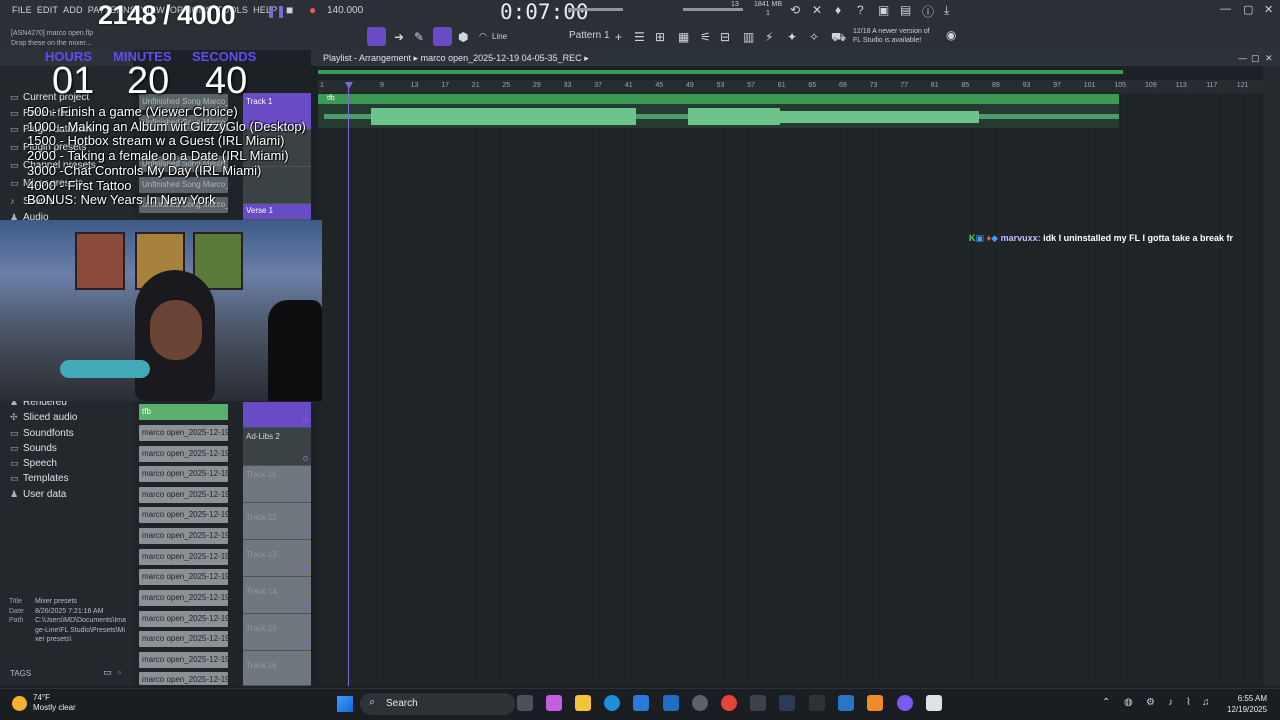  Describe the element at coordinates (1247, 704) in the screenshot. I see `clock: 6:55 AM 12/19/2025` at that location.